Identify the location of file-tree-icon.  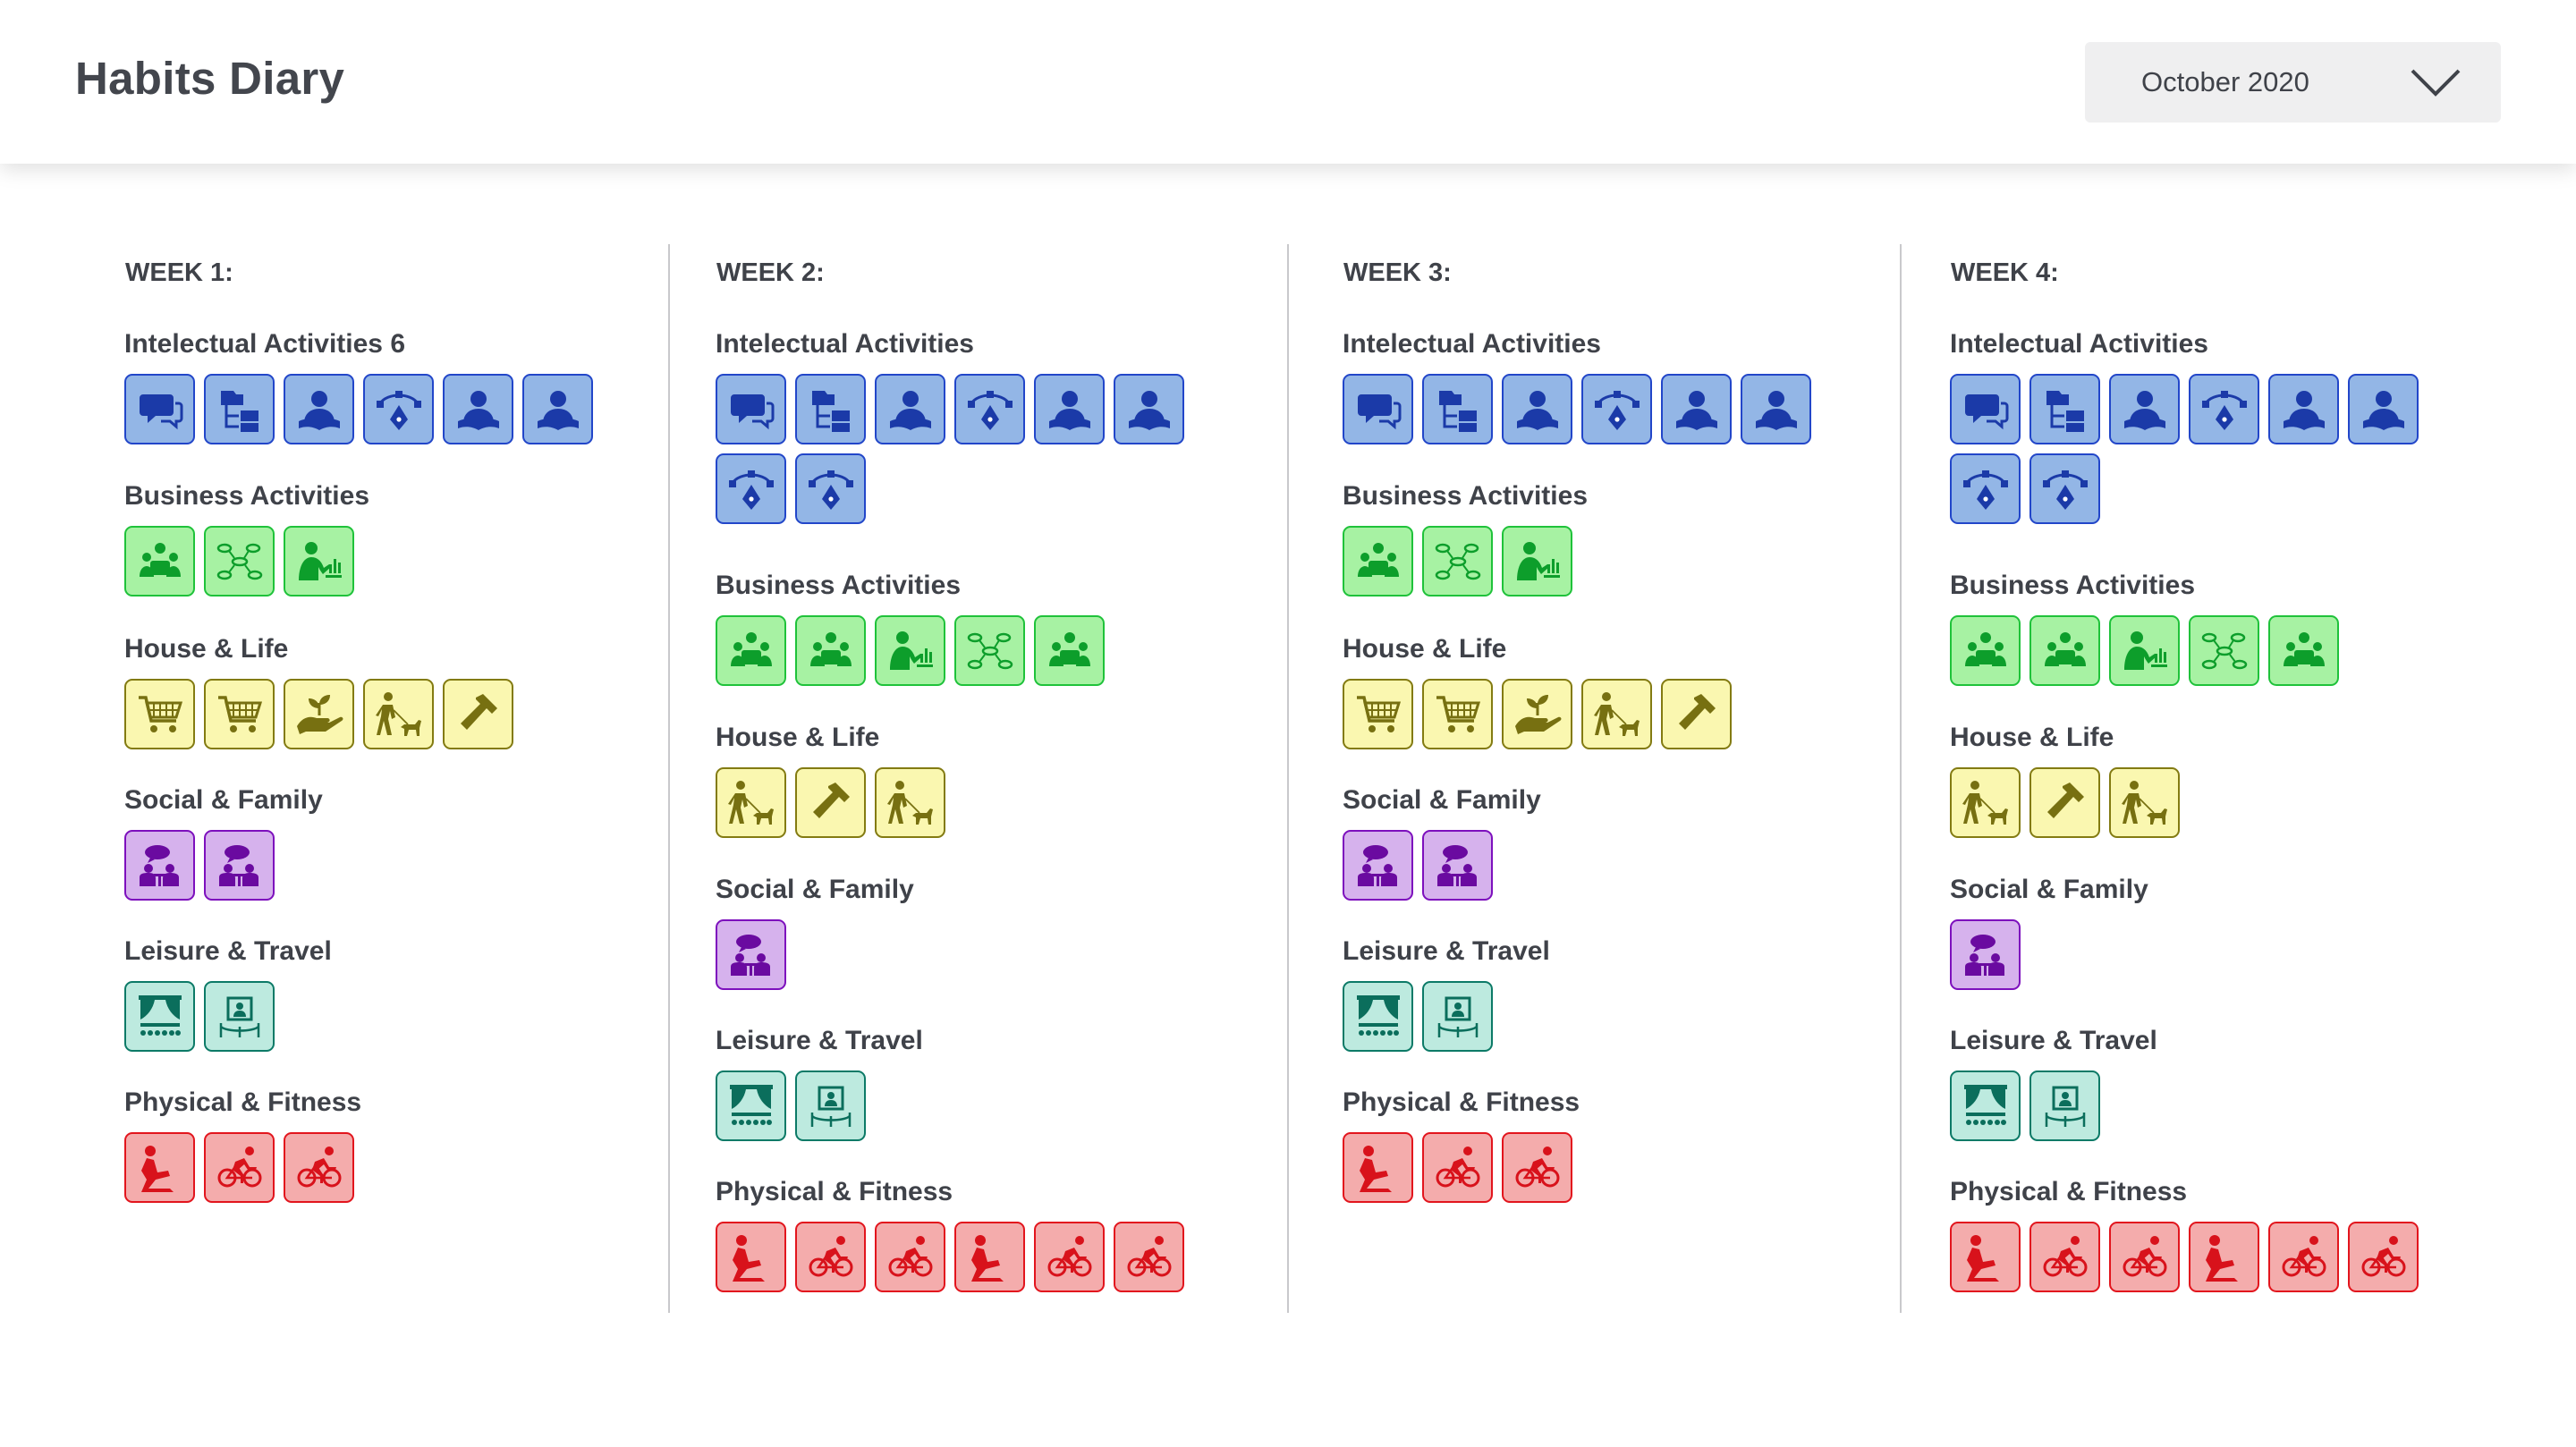
(2065, 411).